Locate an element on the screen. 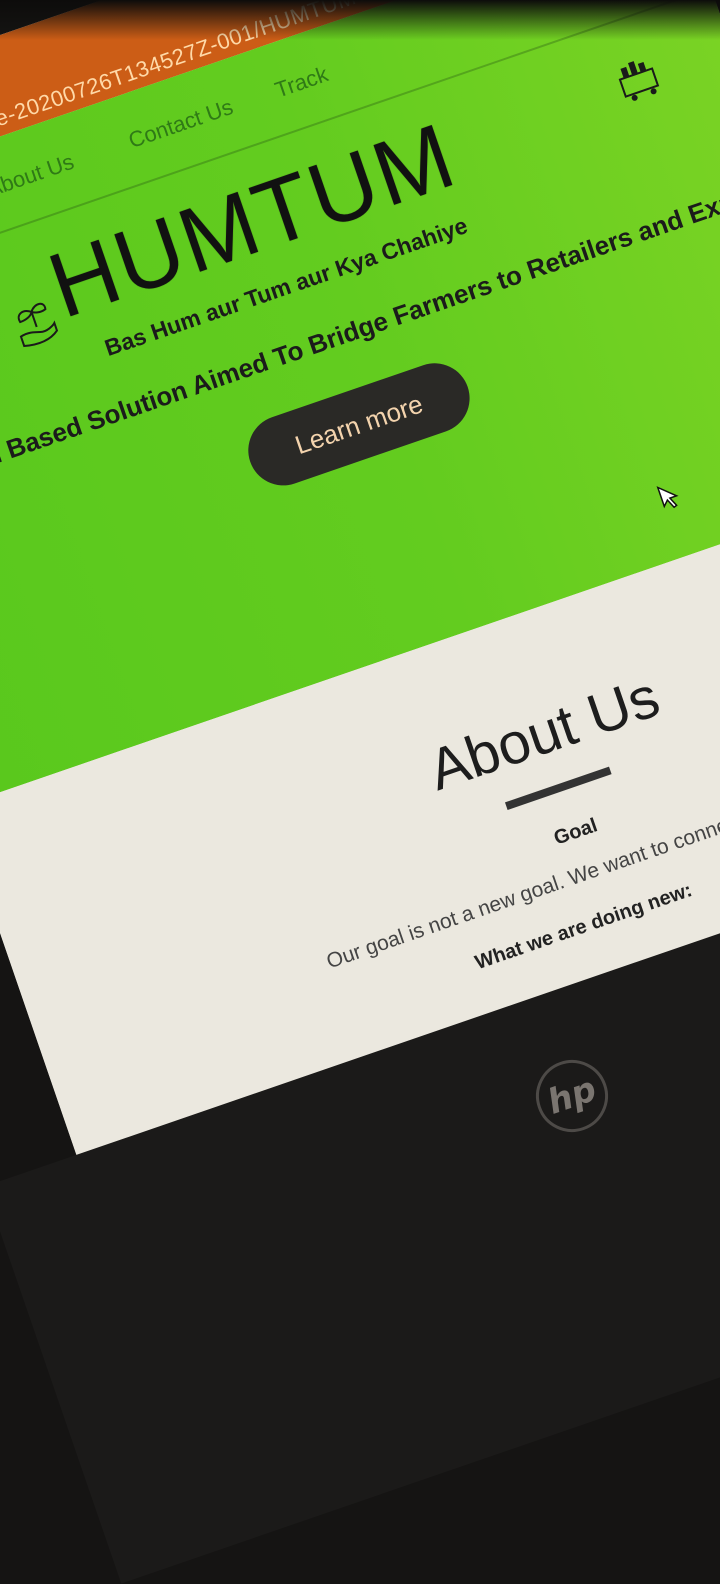  nav-item-track: Track is located at coordinates (302, 82).